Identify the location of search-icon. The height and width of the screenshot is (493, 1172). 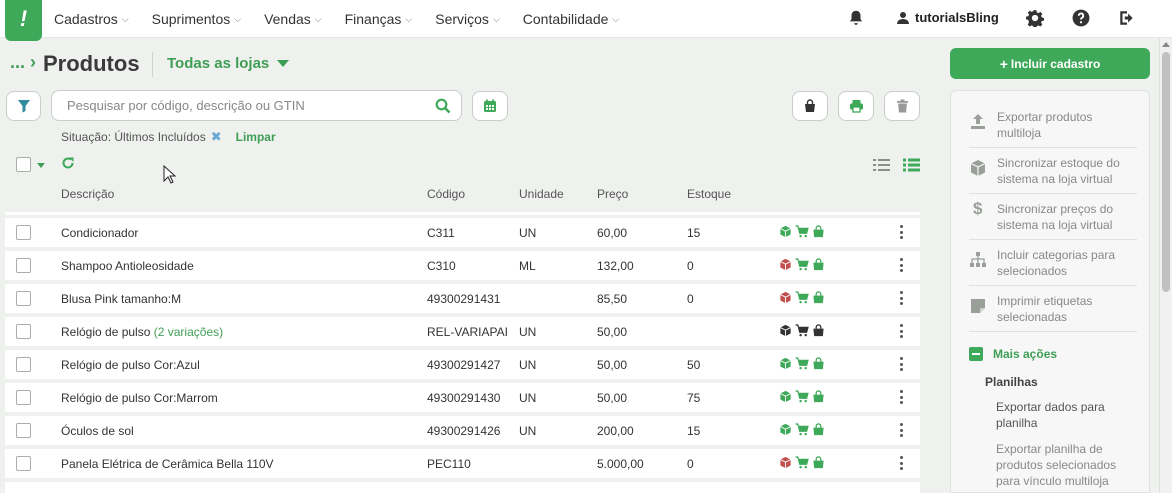
(443, 106).